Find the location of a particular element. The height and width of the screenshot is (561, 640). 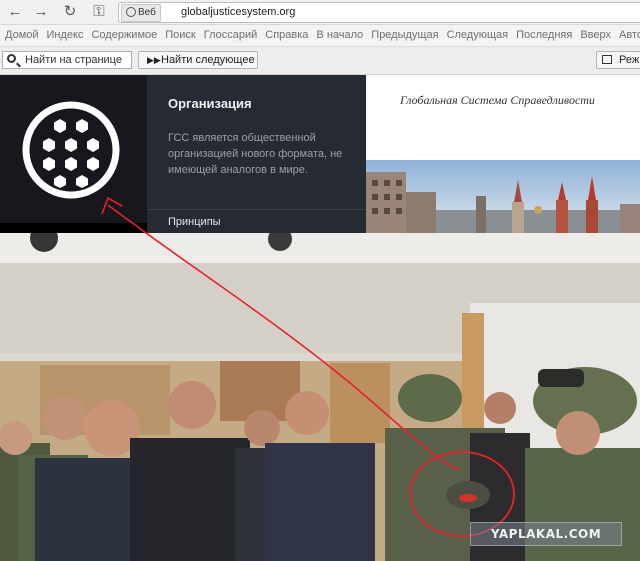

principles-link: Принципы is located at coordinates (194, 222).